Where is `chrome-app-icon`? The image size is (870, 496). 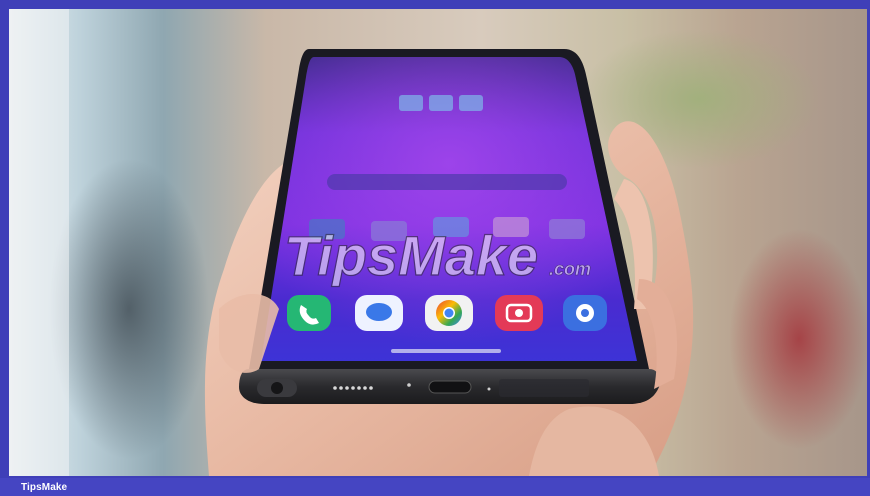
chrome-app-icon is located at coordinates (449, 313).